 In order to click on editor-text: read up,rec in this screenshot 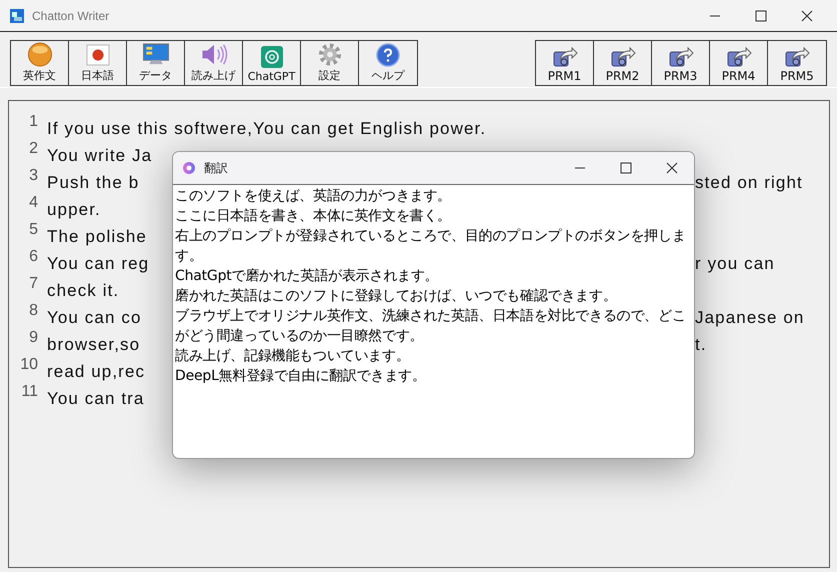, I will do `click(96, 372)`.